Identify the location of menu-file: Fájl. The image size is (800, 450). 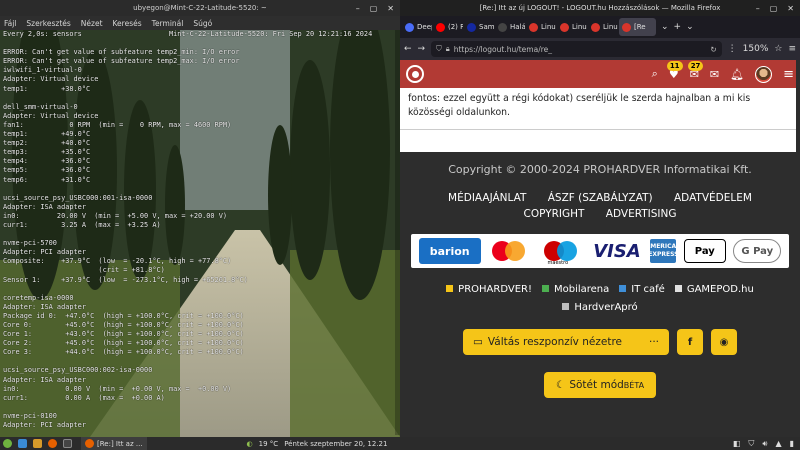
(10, 23).